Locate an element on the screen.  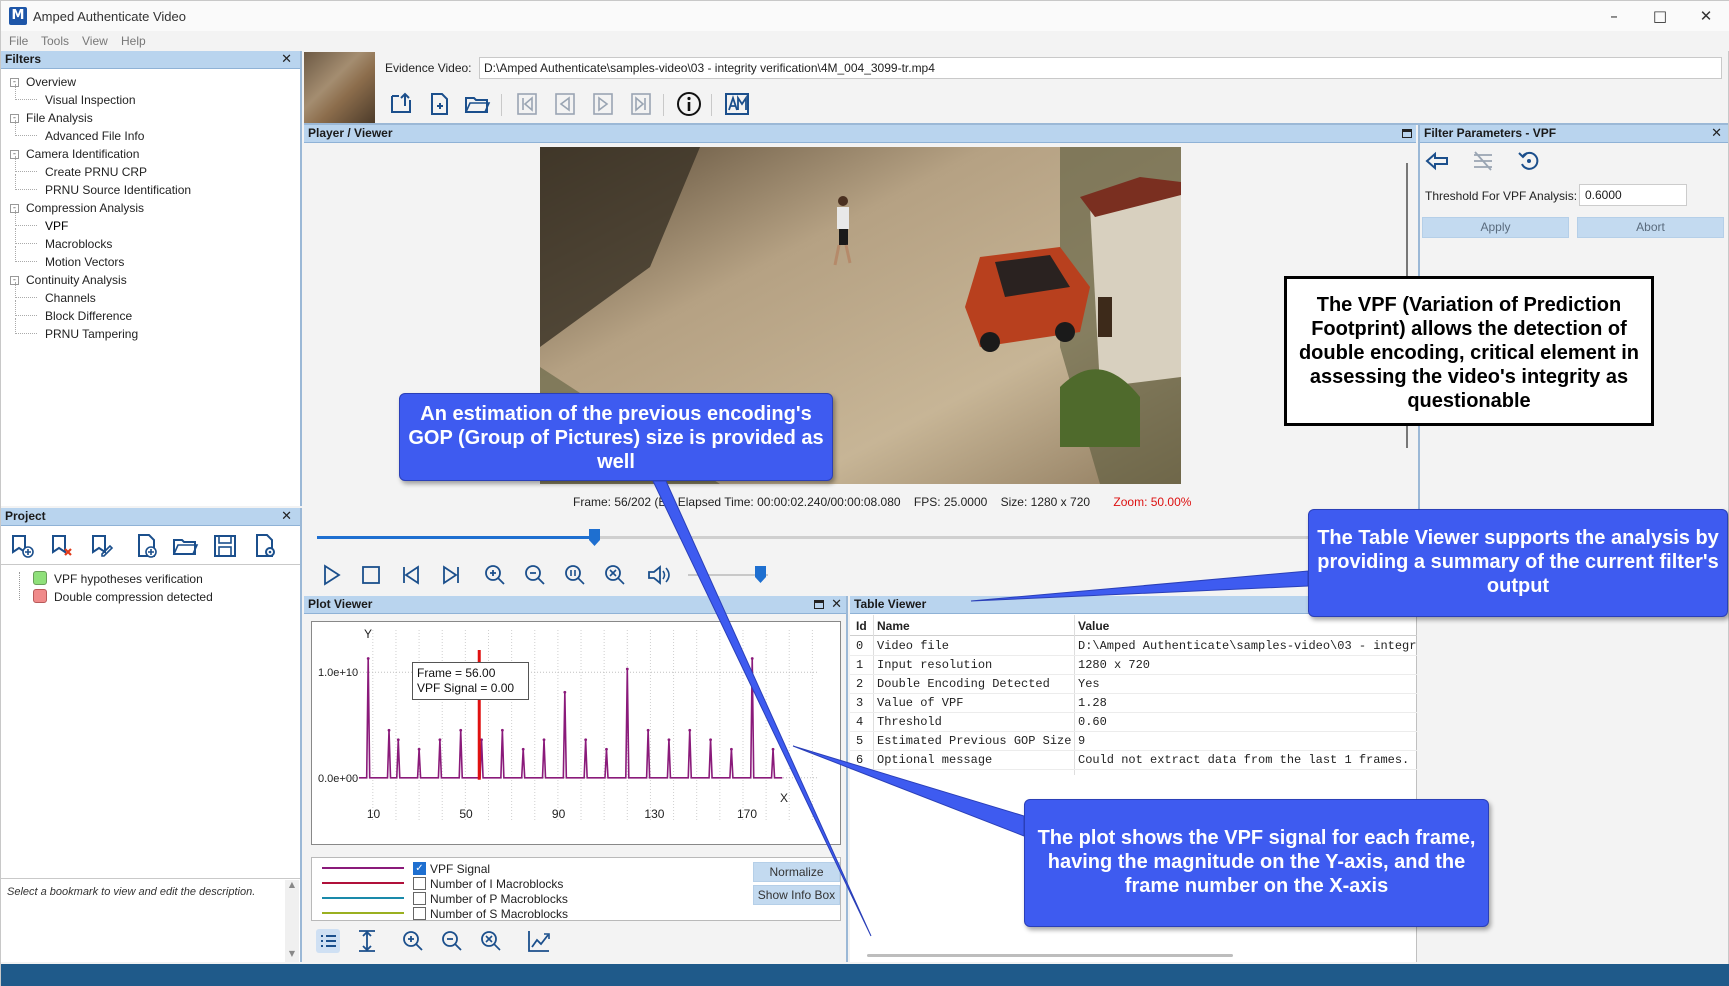
open-folder-icon is located at coordinates (477, 104).